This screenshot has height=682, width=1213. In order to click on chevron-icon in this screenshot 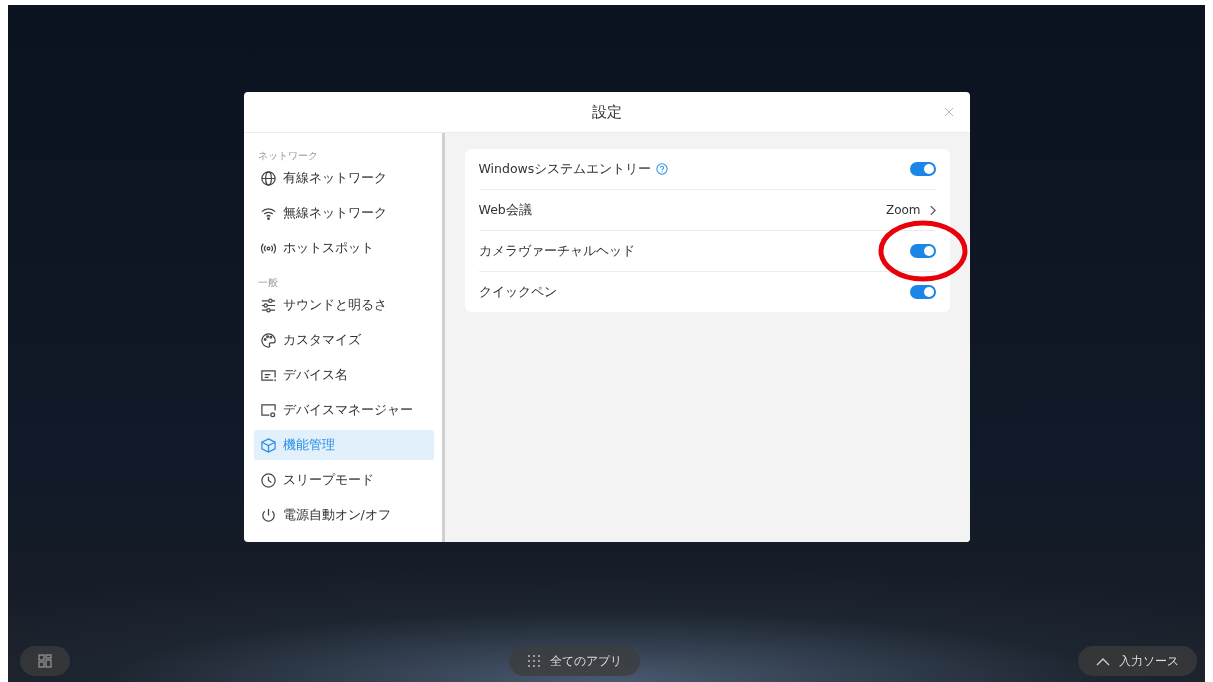, I will do `click(932, 210)`.